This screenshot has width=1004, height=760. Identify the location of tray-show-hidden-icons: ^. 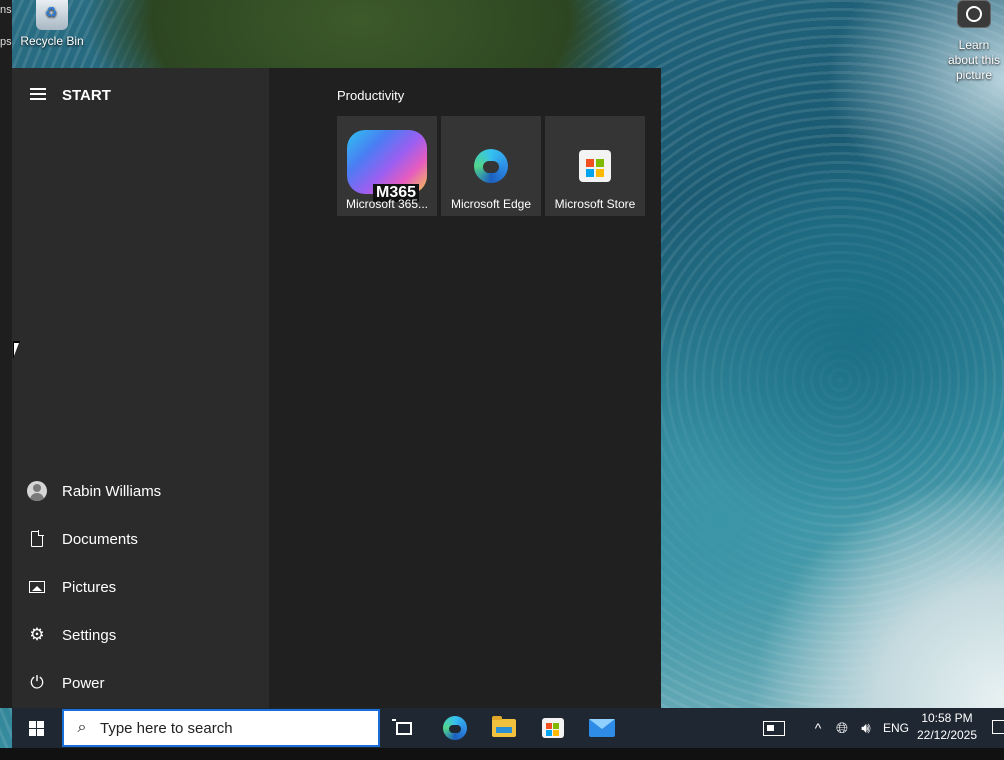
(818, 728).